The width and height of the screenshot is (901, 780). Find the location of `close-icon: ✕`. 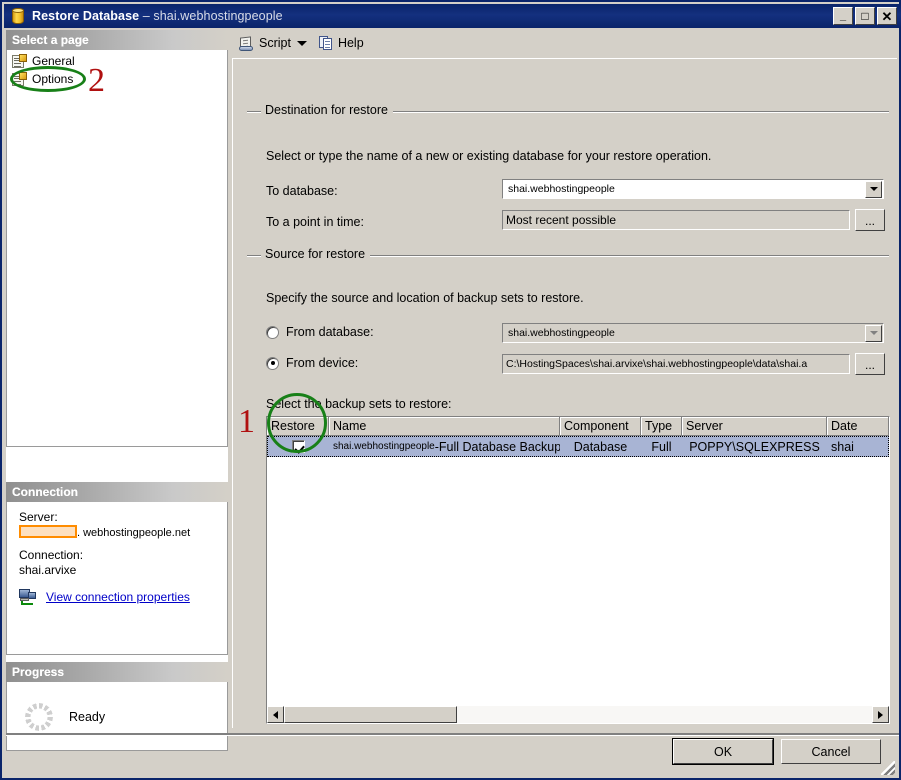

close-icon: ✕ is located at coordinates (887, 16).